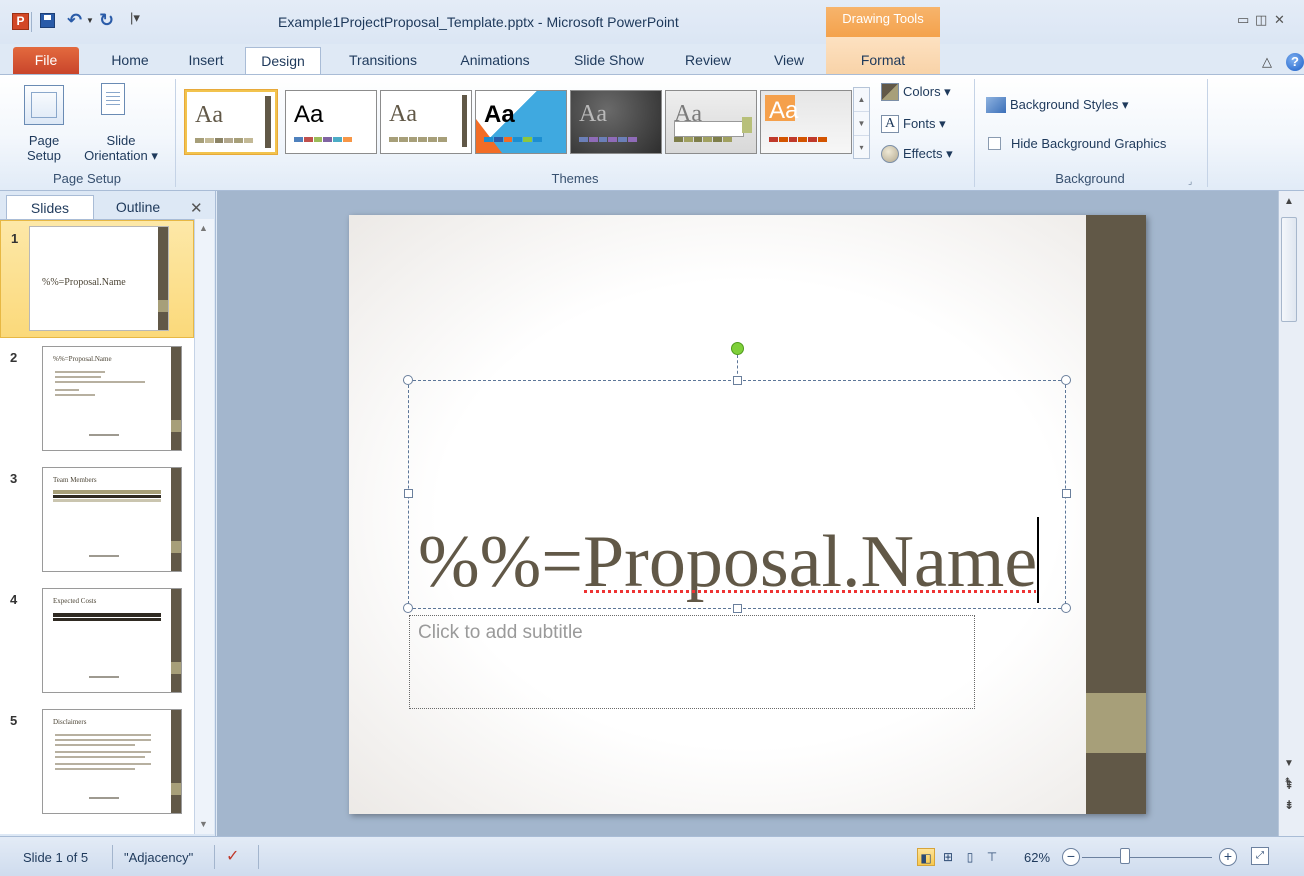 The width and height of the screenshot is (1304, 876). I want to click on next-slide-arrows-icon: ⇟, so click(1289, 805).